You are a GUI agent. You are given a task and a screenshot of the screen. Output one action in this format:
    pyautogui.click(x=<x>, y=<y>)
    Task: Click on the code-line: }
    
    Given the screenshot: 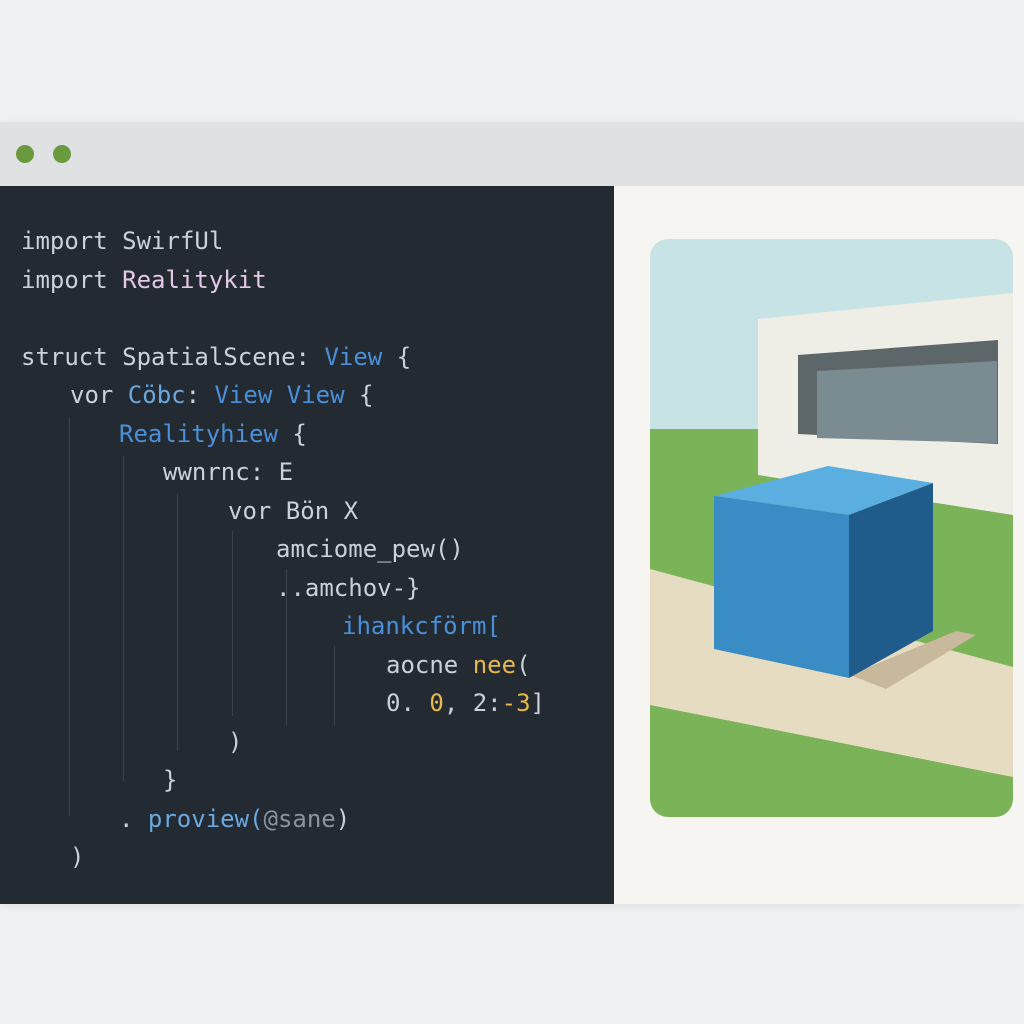 What is the action you would take?
    pyautogui.click(x=170, y=780)
    